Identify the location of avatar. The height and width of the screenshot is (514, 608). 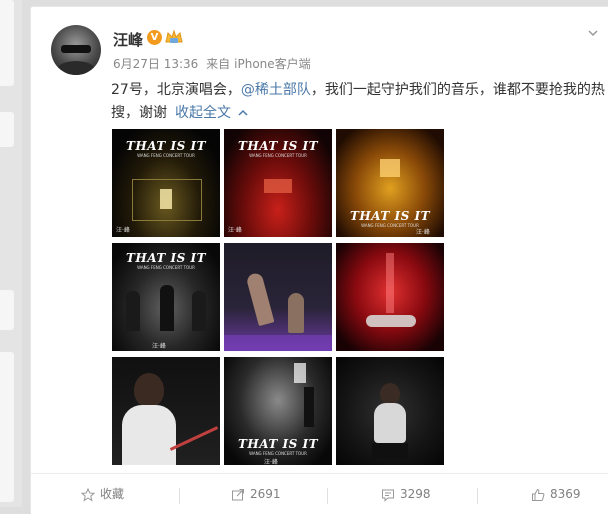
(76, 50).